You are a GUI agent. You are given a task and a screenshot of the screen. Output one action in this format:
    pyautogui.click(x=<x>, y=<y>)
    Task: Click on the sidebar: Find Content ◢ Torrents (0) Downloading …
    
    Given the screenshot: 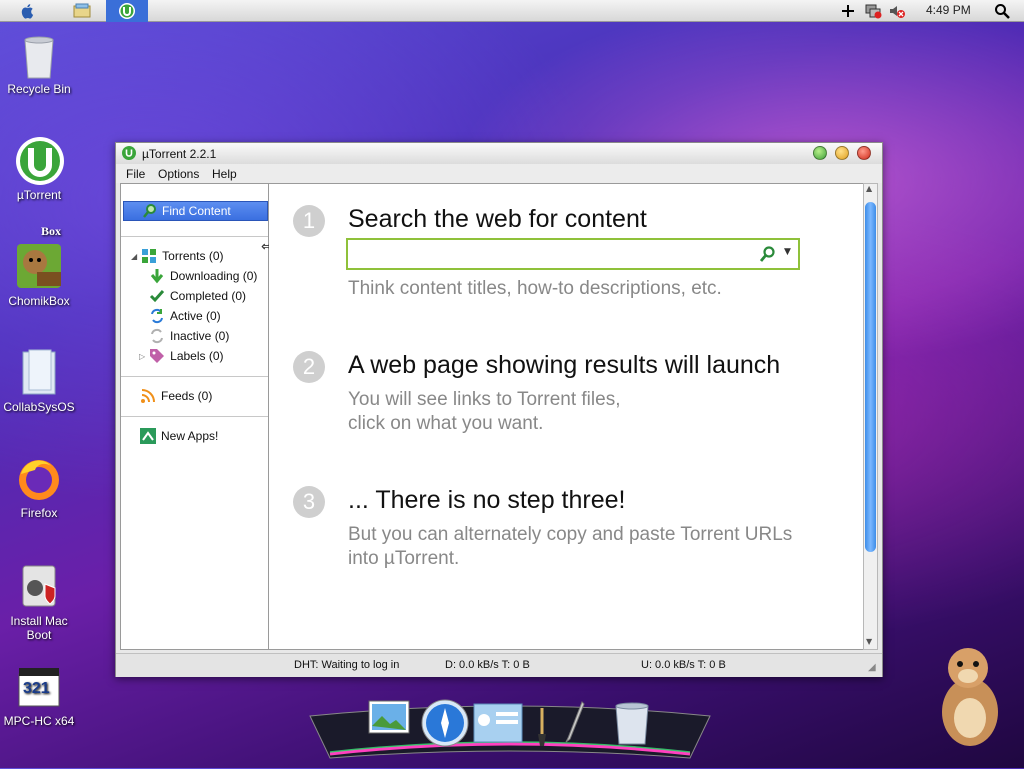 What is the action you would take?
    pyautogui.click(x=194, y=416)
    